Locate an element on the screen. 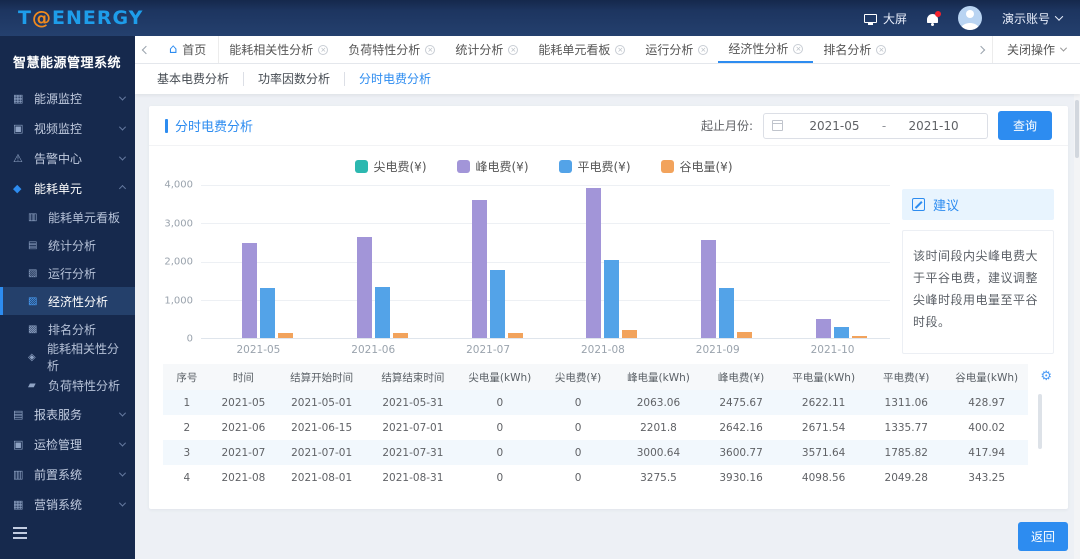 The height and width of the screenshot is (559, 1080). page-scrollbar is located at coordinates (1077, 326).